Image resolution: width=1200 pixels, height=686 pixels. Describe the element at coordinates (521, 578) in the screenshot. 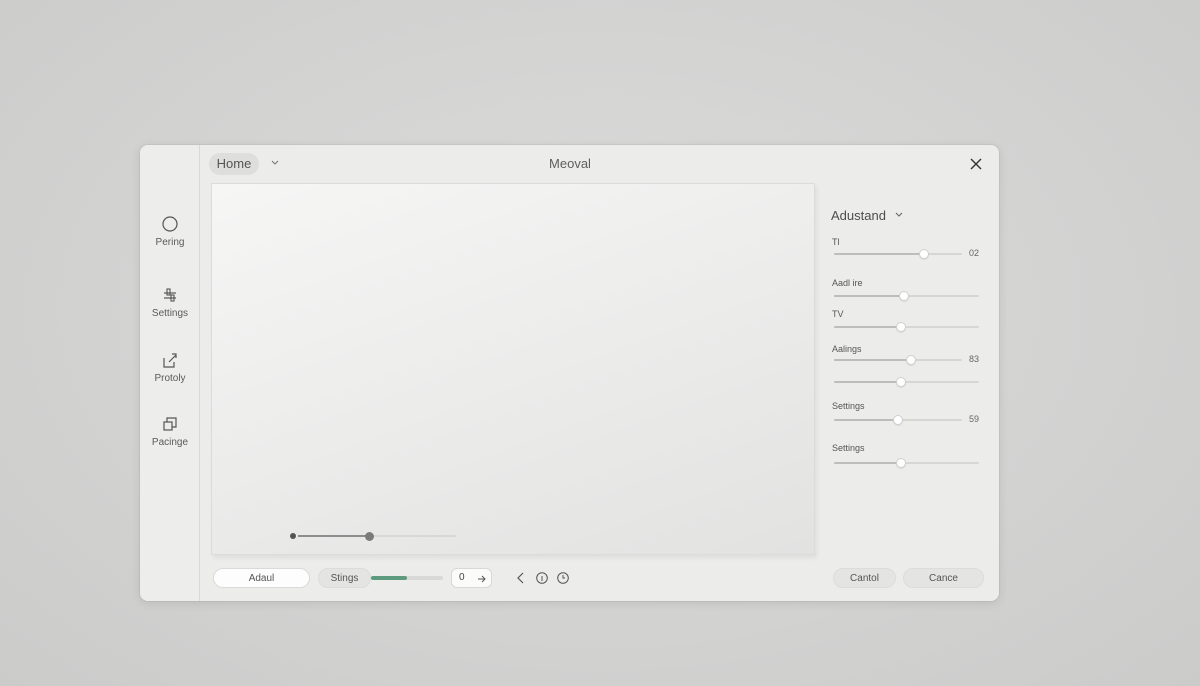

I see `chevron-left-icon` at that location.